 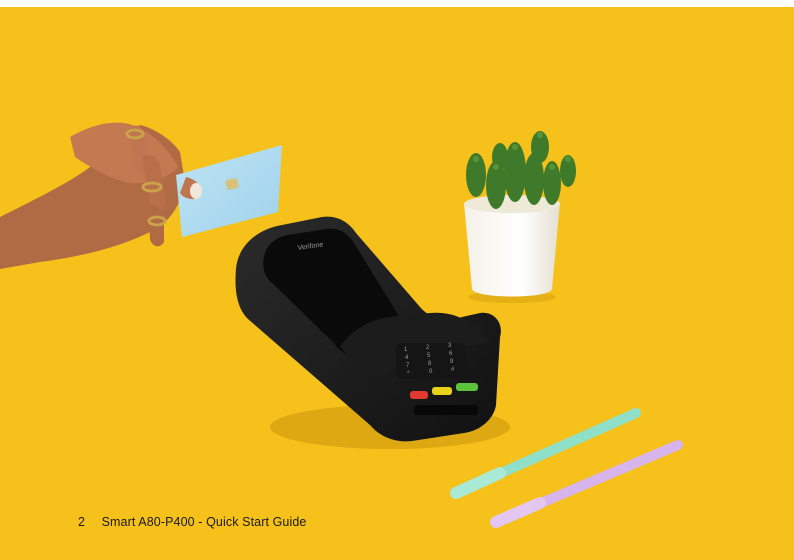 What do you see at coordinates (520, 217) in the screenshot?
I see `cactus-plant` at bounding box center [520, 217].